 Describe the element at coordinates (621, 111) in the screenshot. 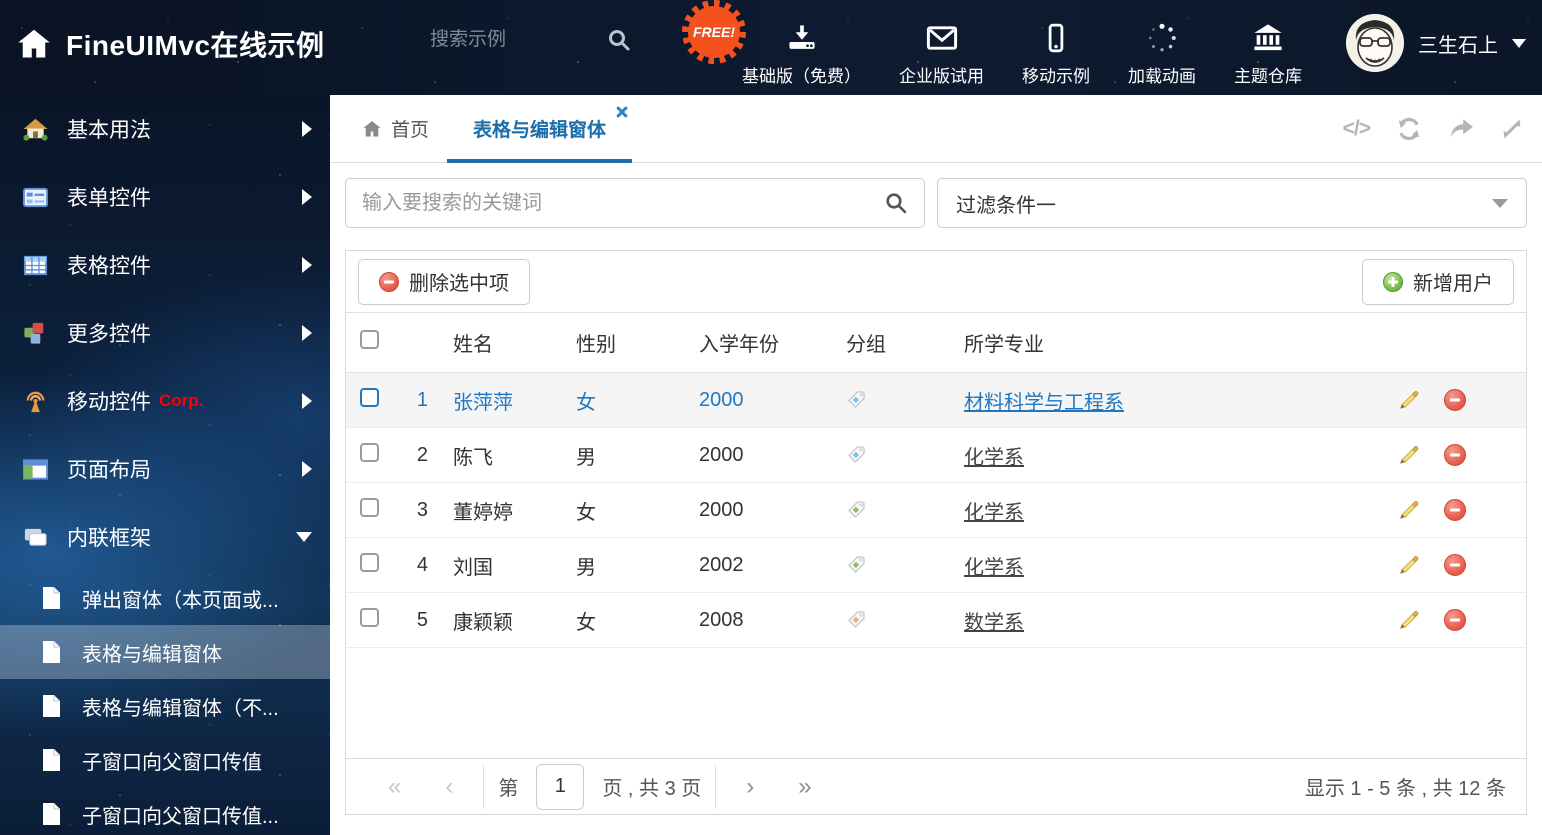

I see `close-icon` at that location.